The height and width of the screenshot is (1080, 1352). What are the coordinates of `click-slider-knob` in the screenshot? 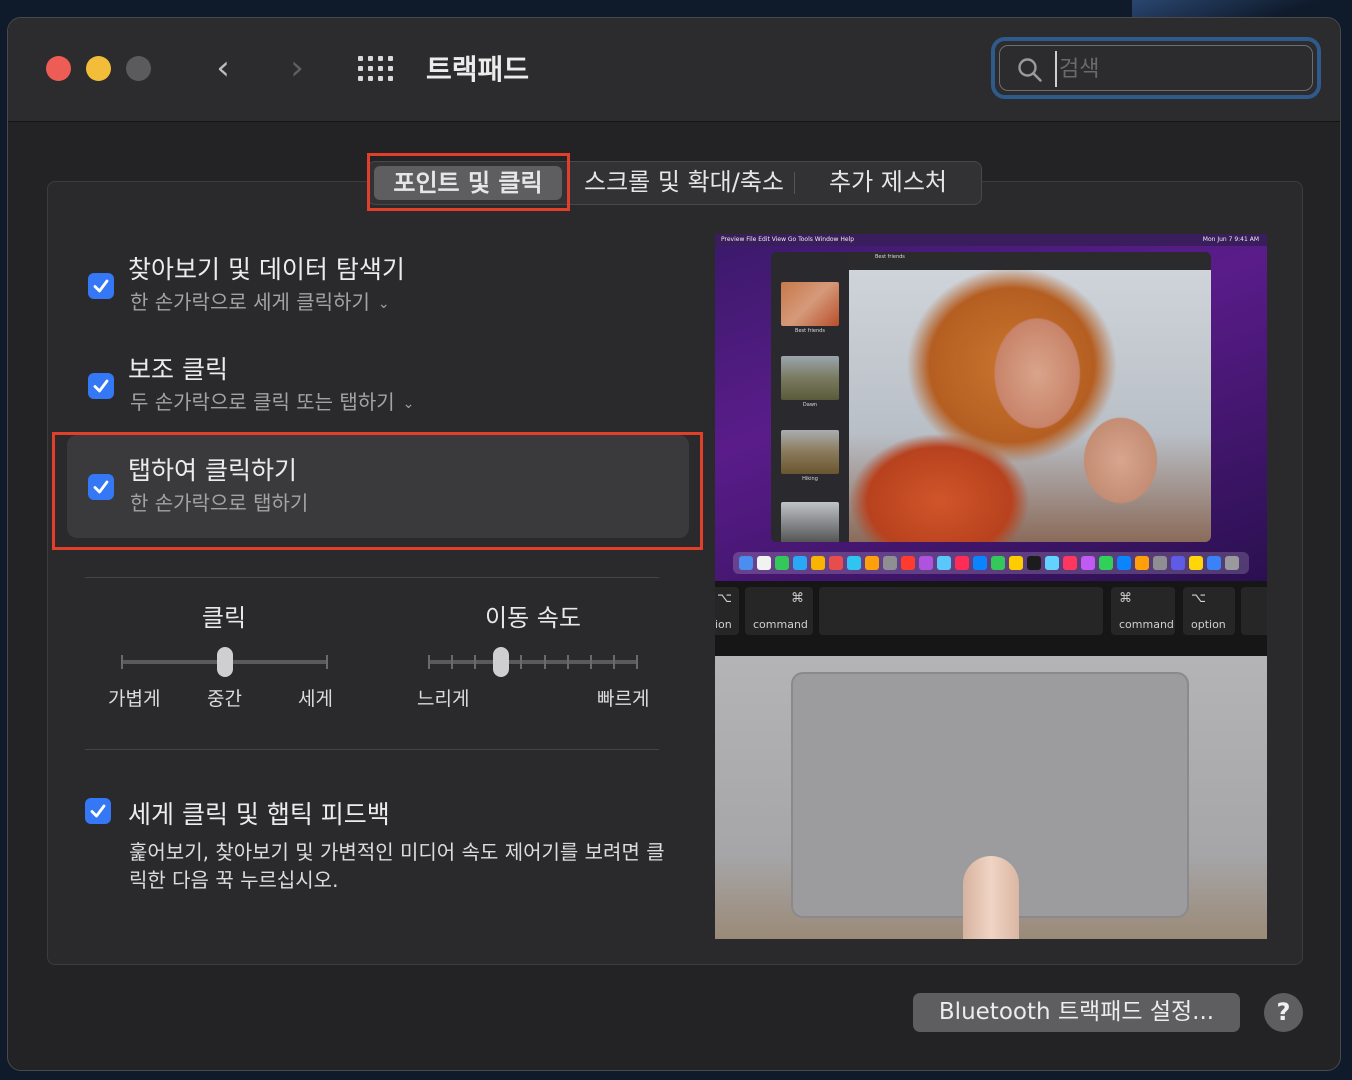 It's located at (225, 662).